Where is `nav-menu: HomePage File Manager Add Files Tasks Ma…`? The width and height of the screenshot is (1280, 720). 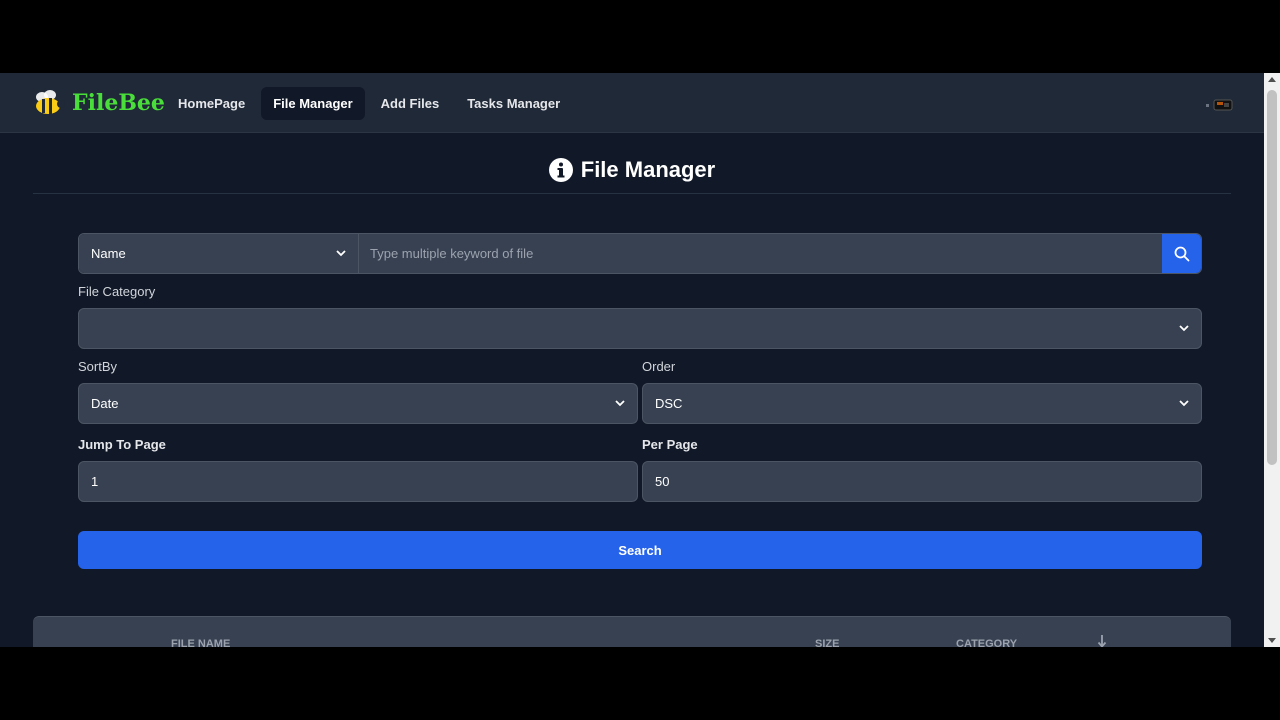 nav-menu: HomePage File Manager Add Files Tasks Ma… is located at coordinates (369, 103).